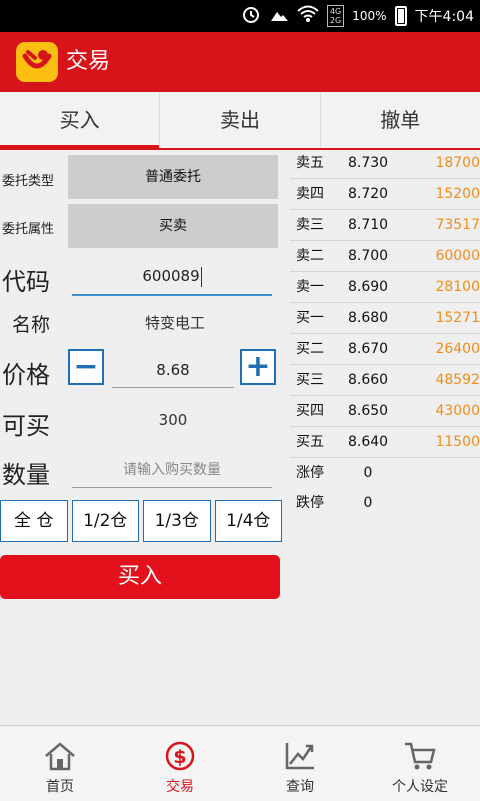 This screenshot has width=480, height=801. Describe the element at coordinates (34, 521) in the screenshot. I see `position-full-button: 全 仓` at that location.